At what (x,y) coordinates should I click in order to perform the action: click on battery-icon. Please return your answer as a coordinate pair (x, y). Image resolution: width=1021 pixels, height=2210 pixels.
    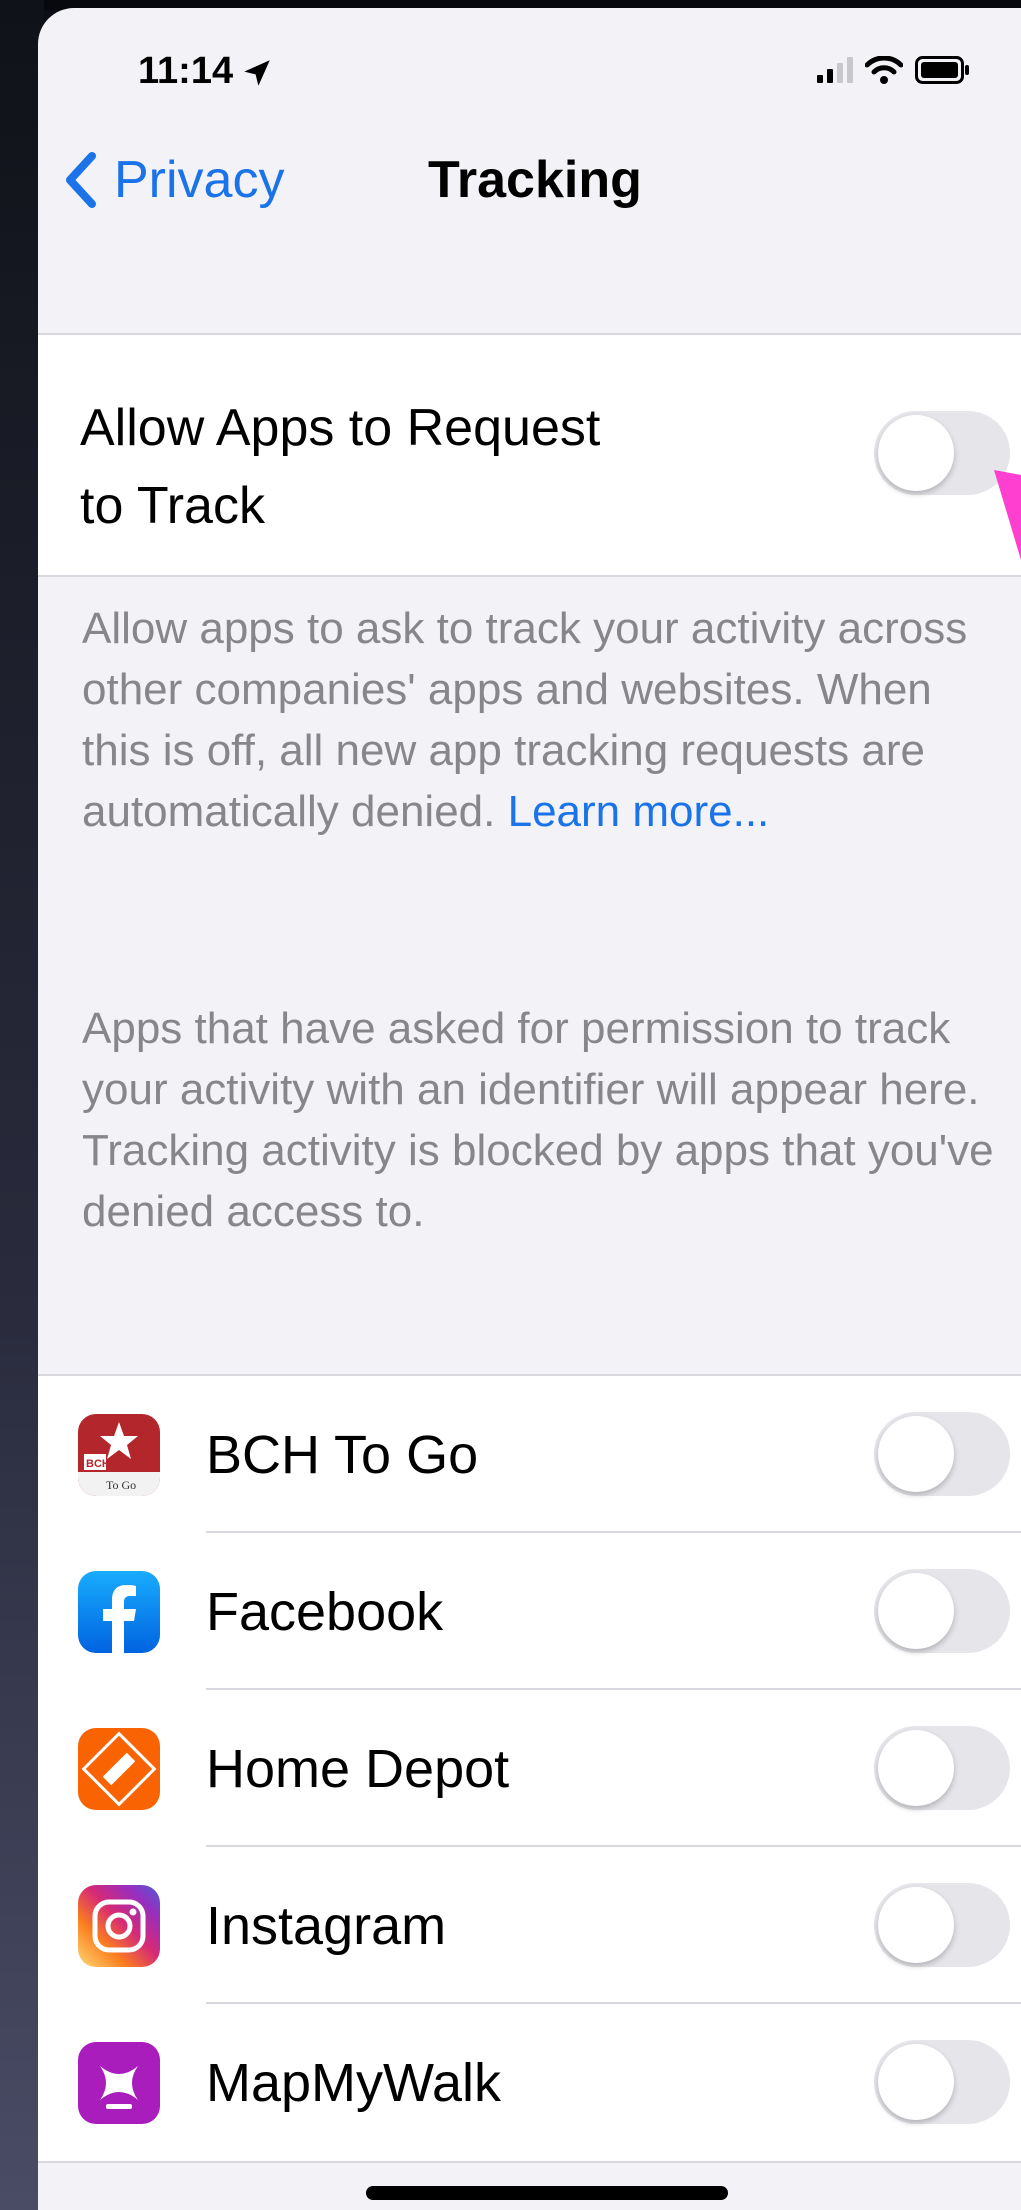
    Looking at the image, I should click on (942, 70).